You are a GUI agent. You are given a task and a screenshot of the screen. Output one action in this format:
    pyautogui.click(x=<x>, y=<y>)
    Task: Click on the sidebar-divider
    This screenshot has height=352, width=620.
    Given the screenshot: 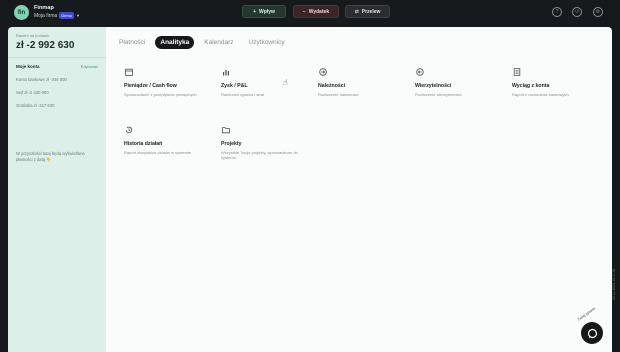 What is the action you would take?
    pyautogui.click(x=57, y=57)
    